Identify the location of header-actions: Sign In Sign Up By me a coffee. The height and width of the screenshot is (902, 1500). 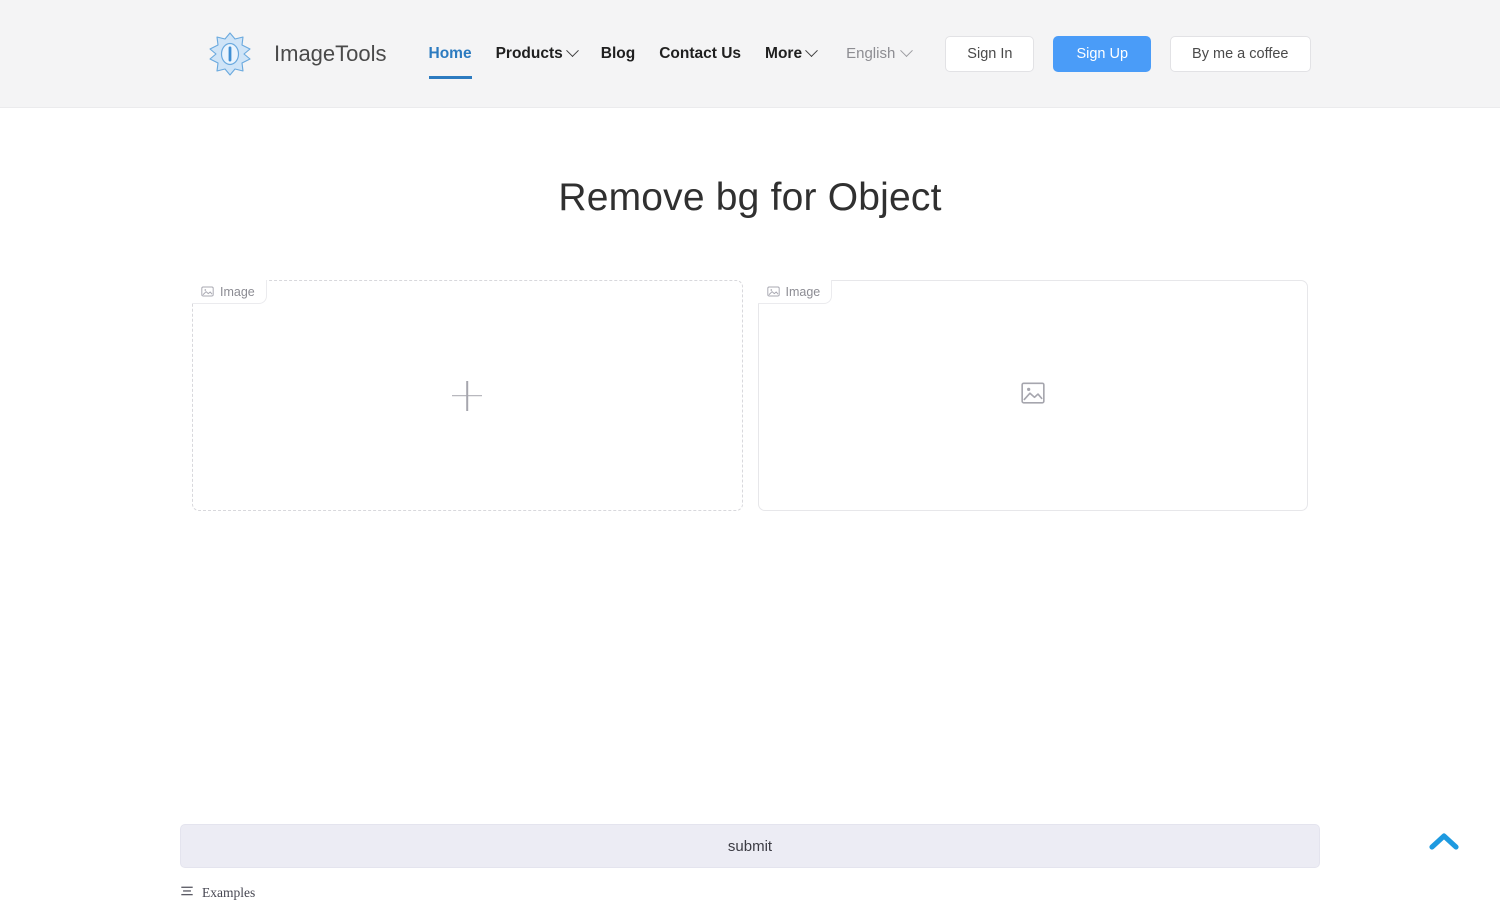
(1128, 53).